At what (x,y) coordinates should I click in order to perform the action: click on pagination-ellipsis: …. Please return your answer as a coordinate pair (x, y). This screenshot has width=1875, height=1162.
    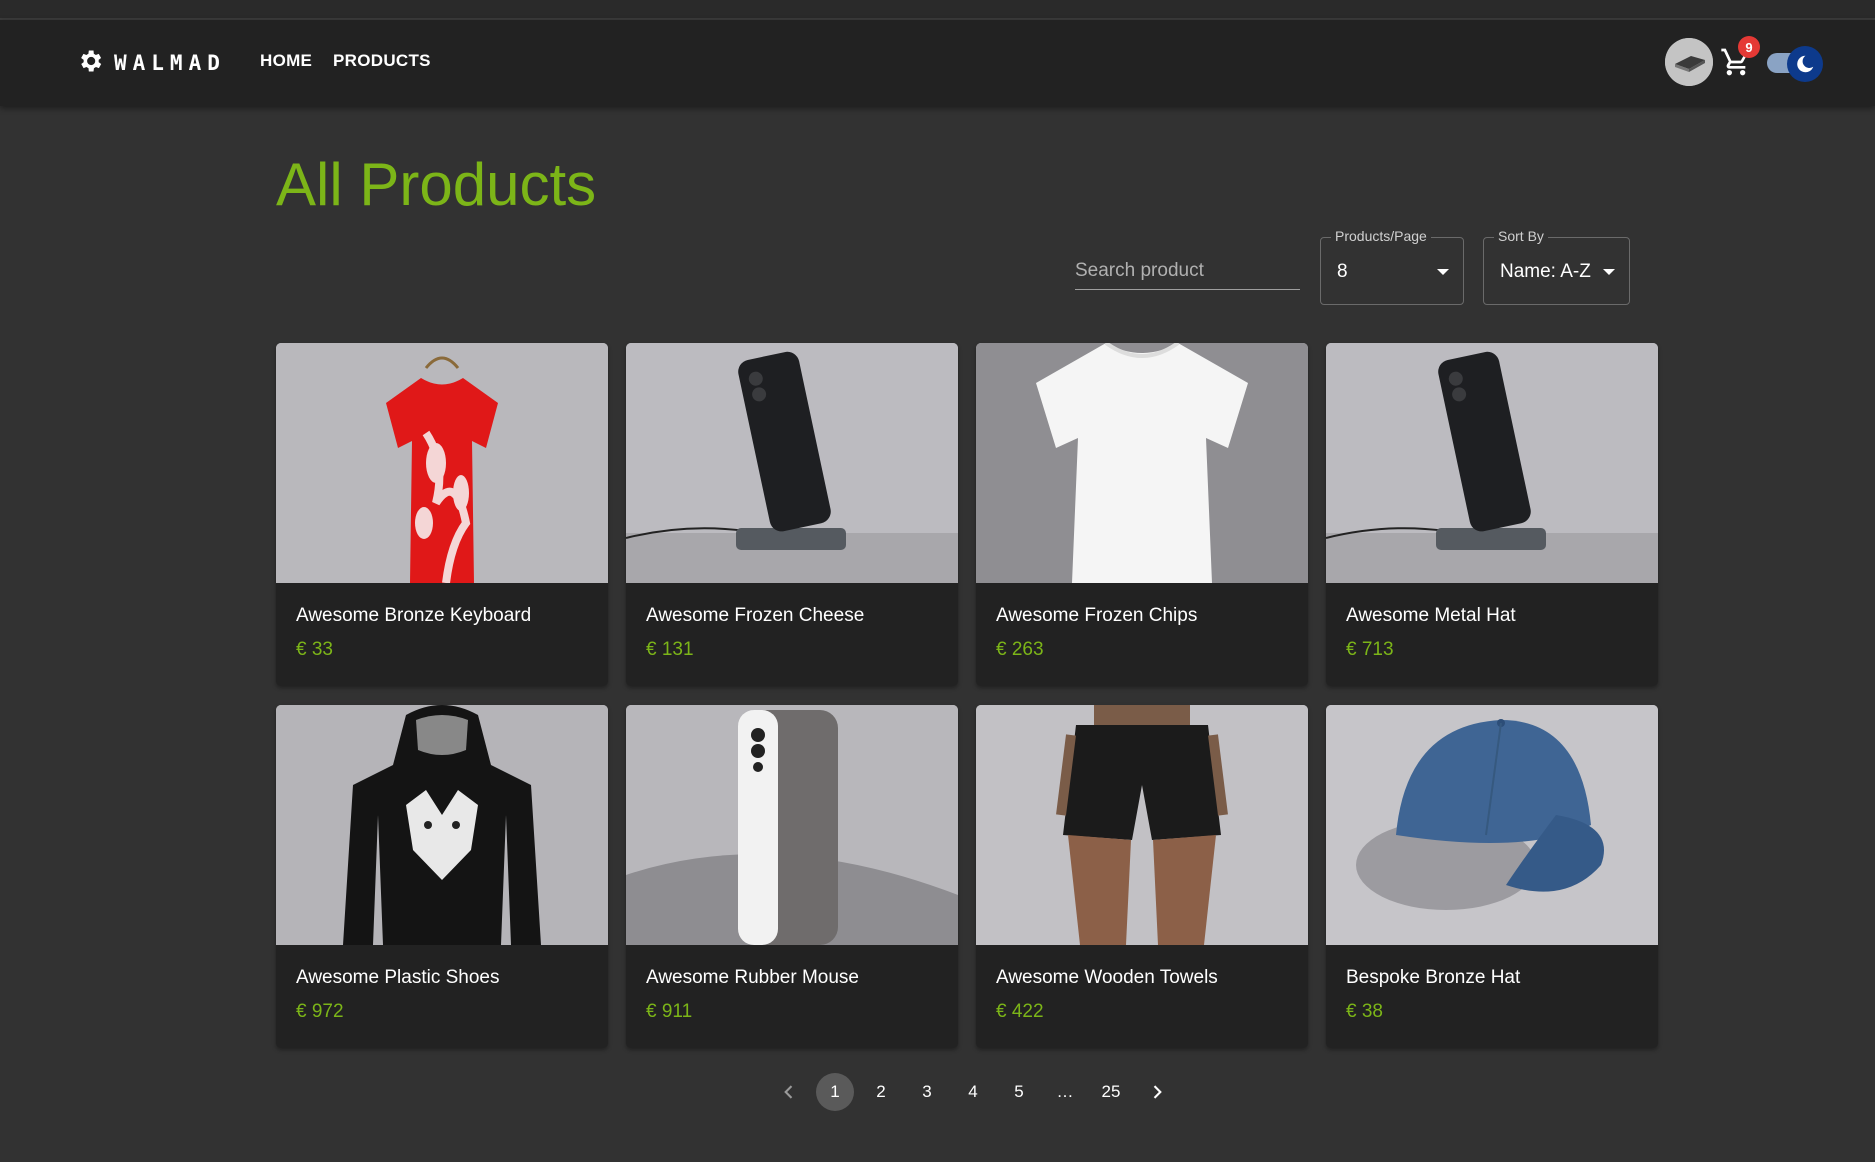
    Looking at the image, I should click on (1065, 1091).